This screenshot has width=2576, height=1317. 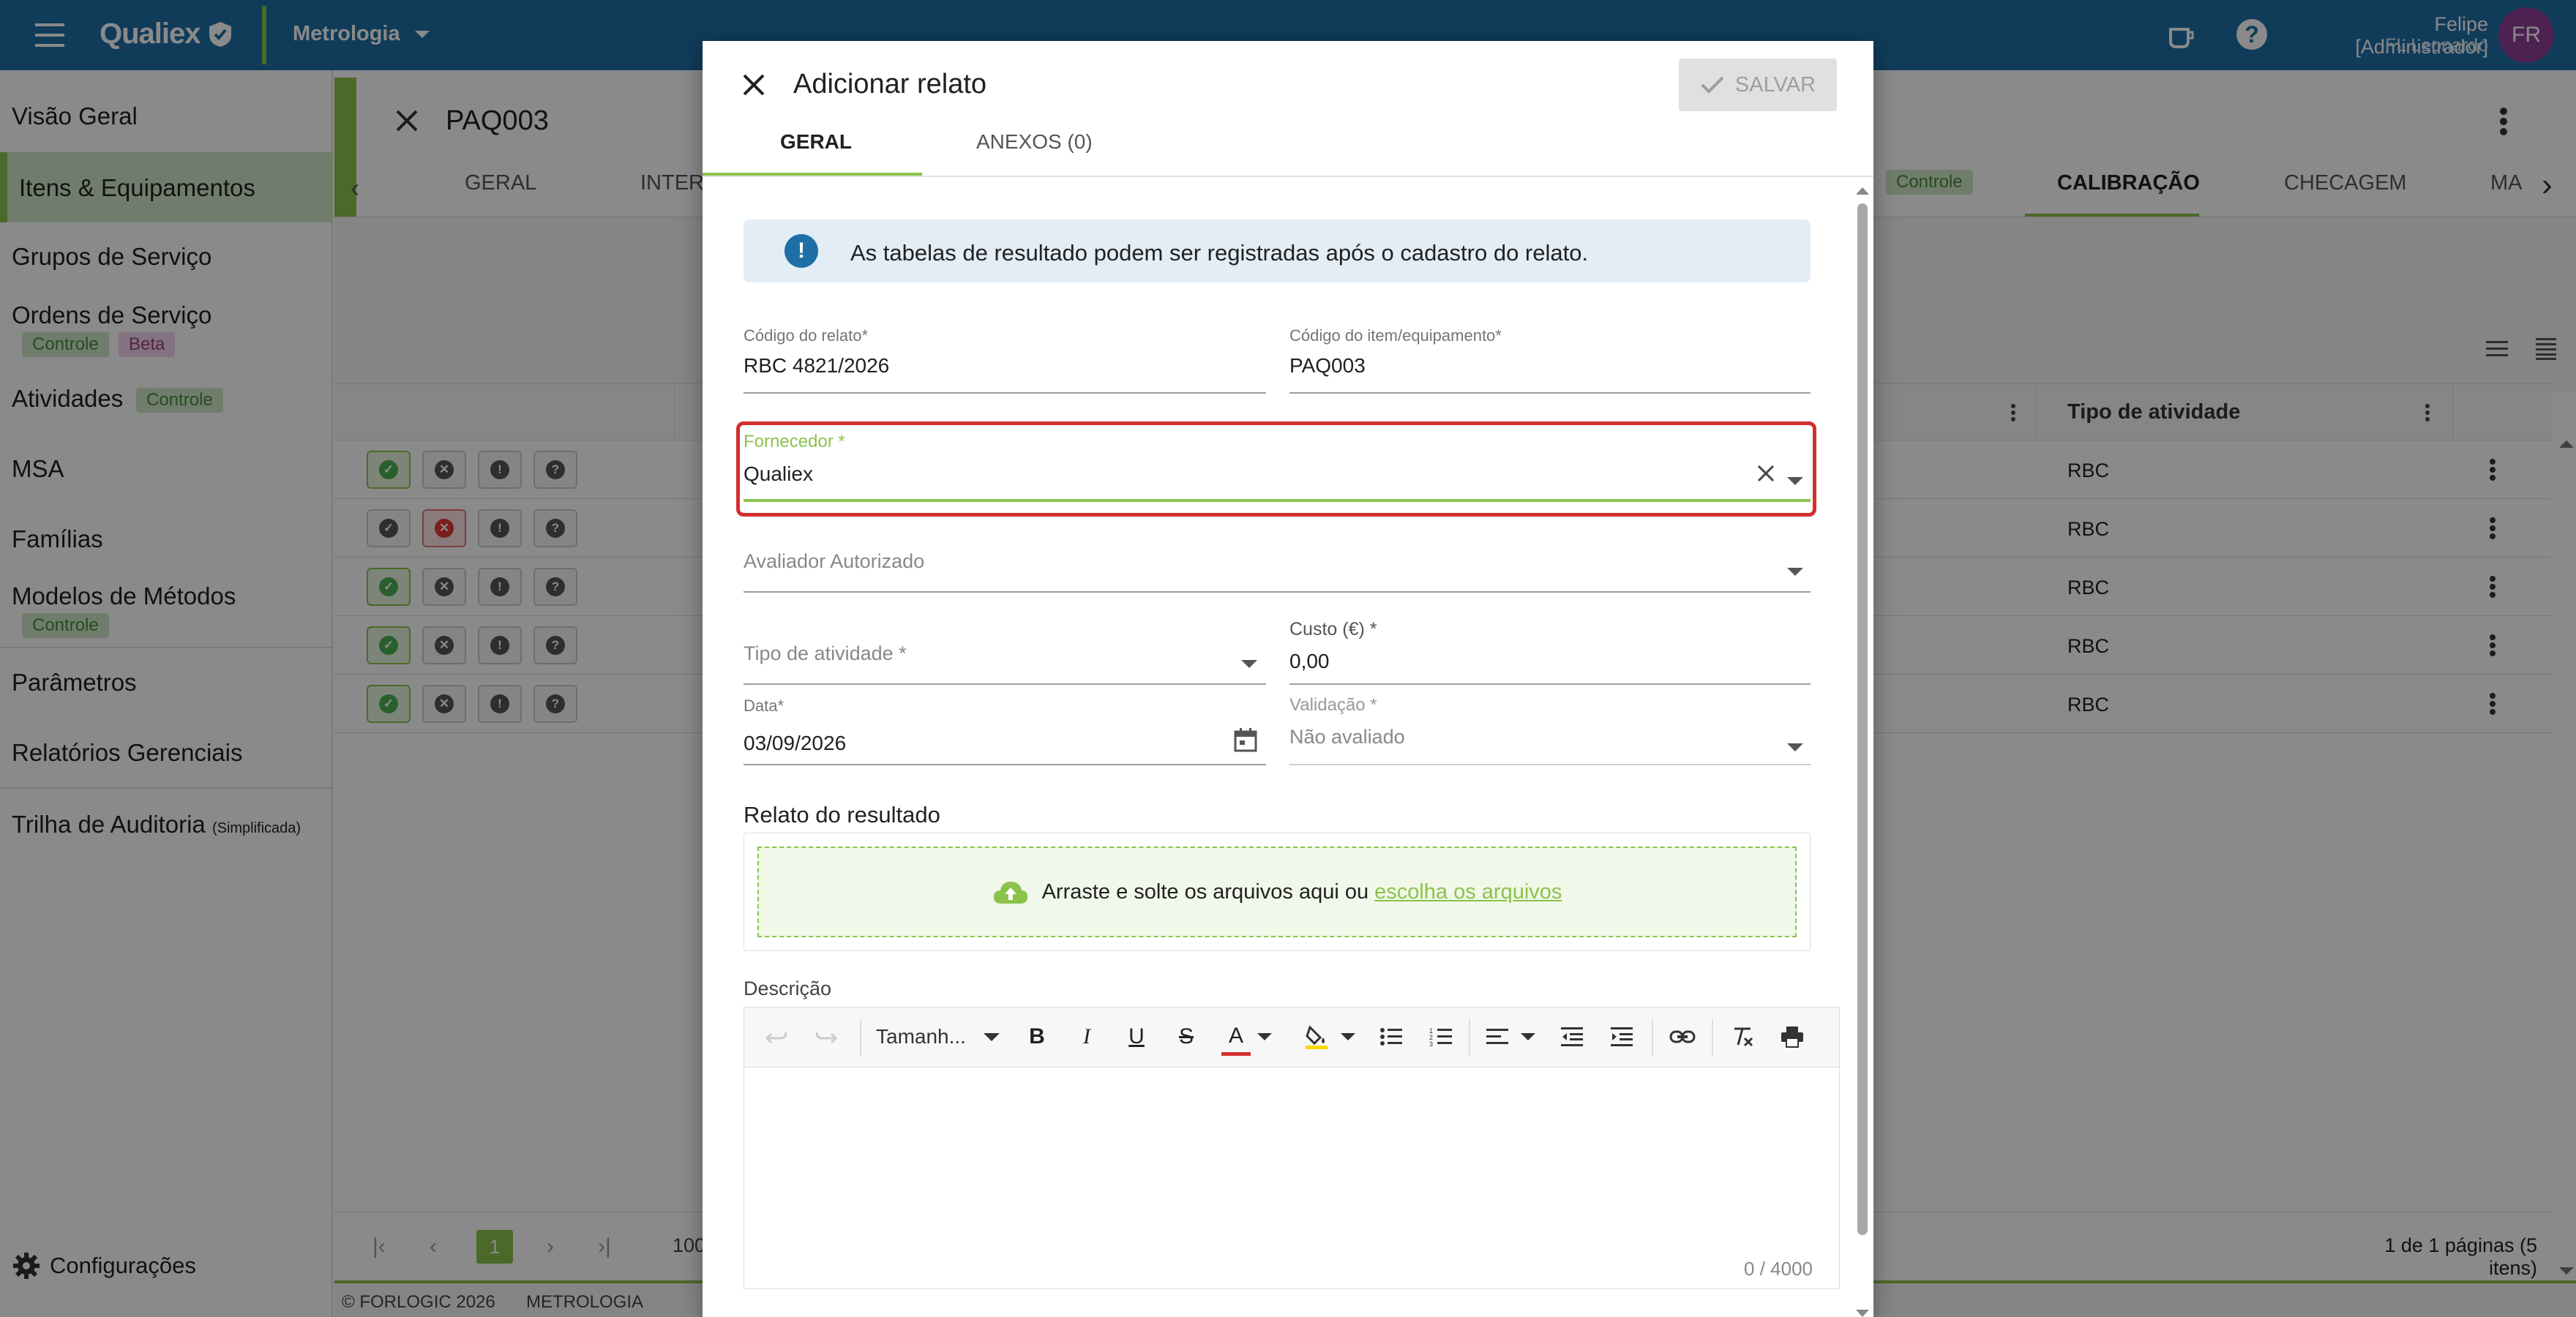 I want to click on print-icon, so click(x=1792, y=1037).